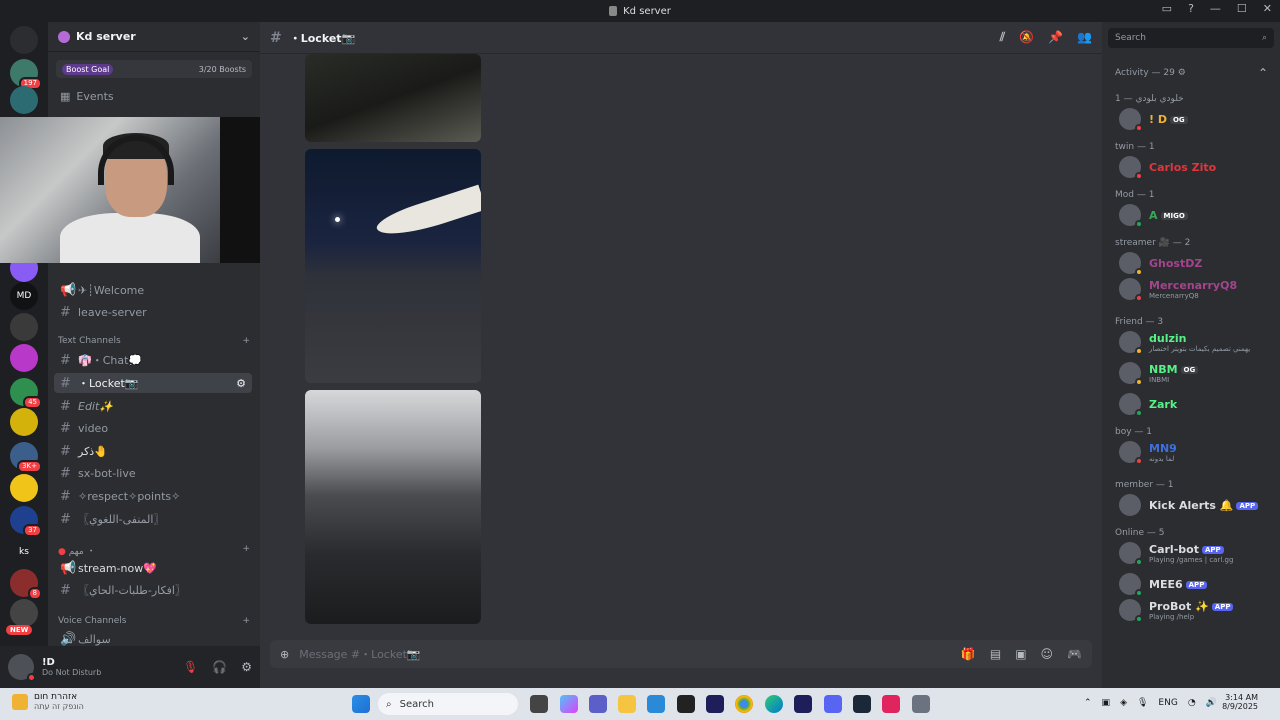 The image size is (1280, 720). I want to click on volume-icon: 🔊, so click(1211, 703).